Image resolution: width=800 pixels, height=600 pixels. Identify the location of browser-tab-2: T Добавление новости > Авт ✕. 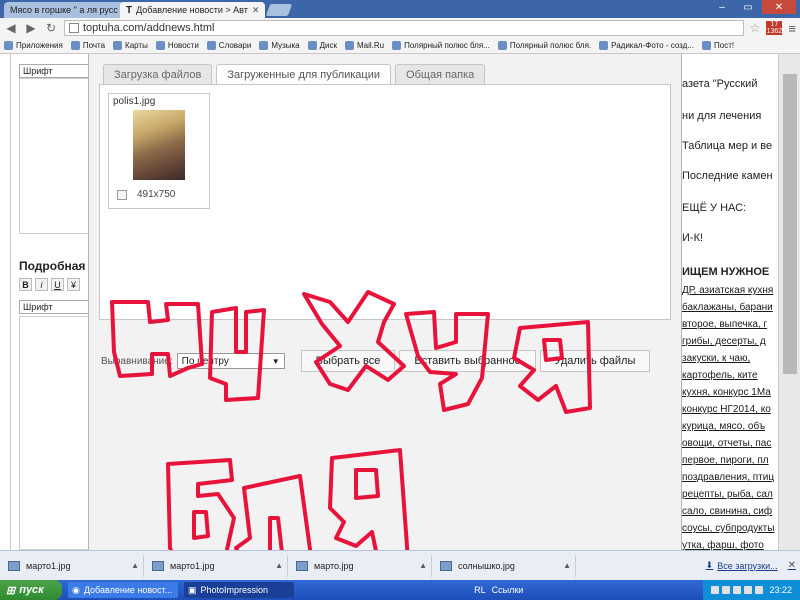
(192, 10).